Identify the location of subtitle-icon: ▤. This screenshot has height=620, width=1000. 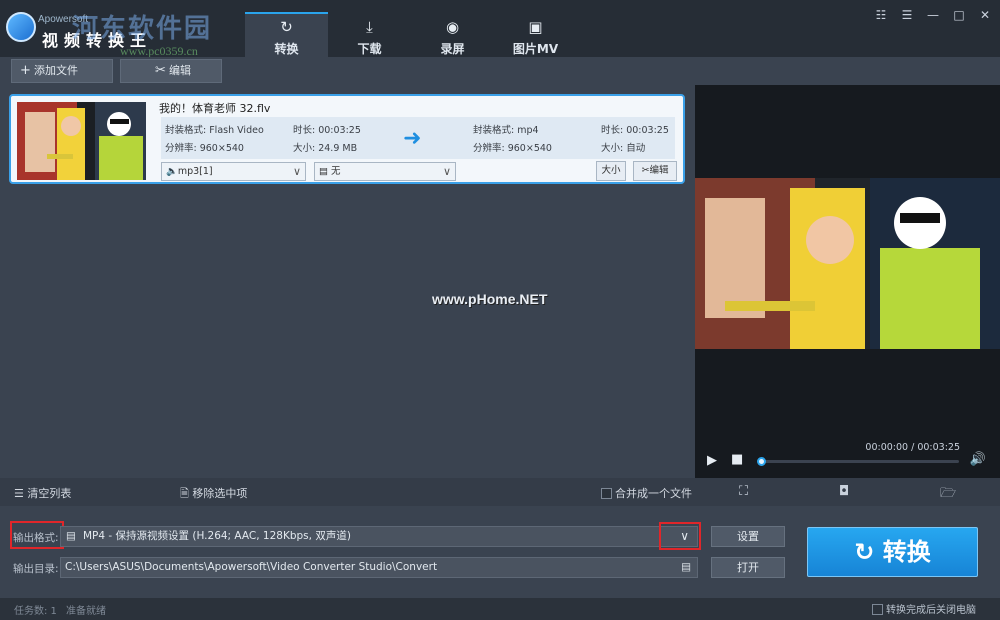
(325, 171).